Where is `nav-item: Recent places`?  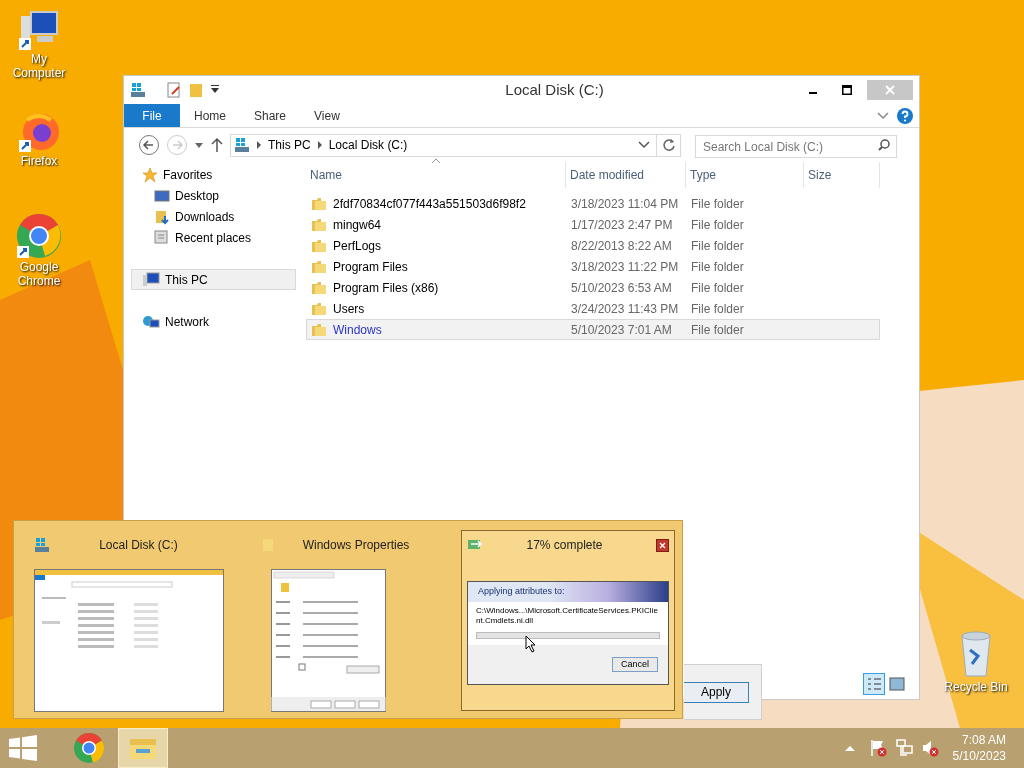 nav-item: Recent places is located at coordinates (213, 237).